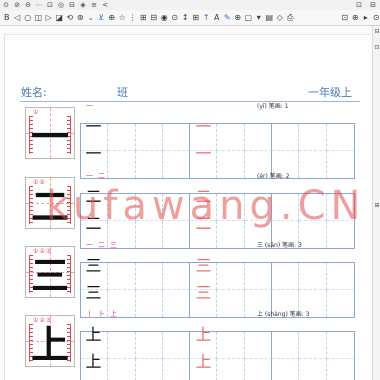  Describe the element at coordinates (122, 92) in the screenshot. I see `class-label: 班` at that location.